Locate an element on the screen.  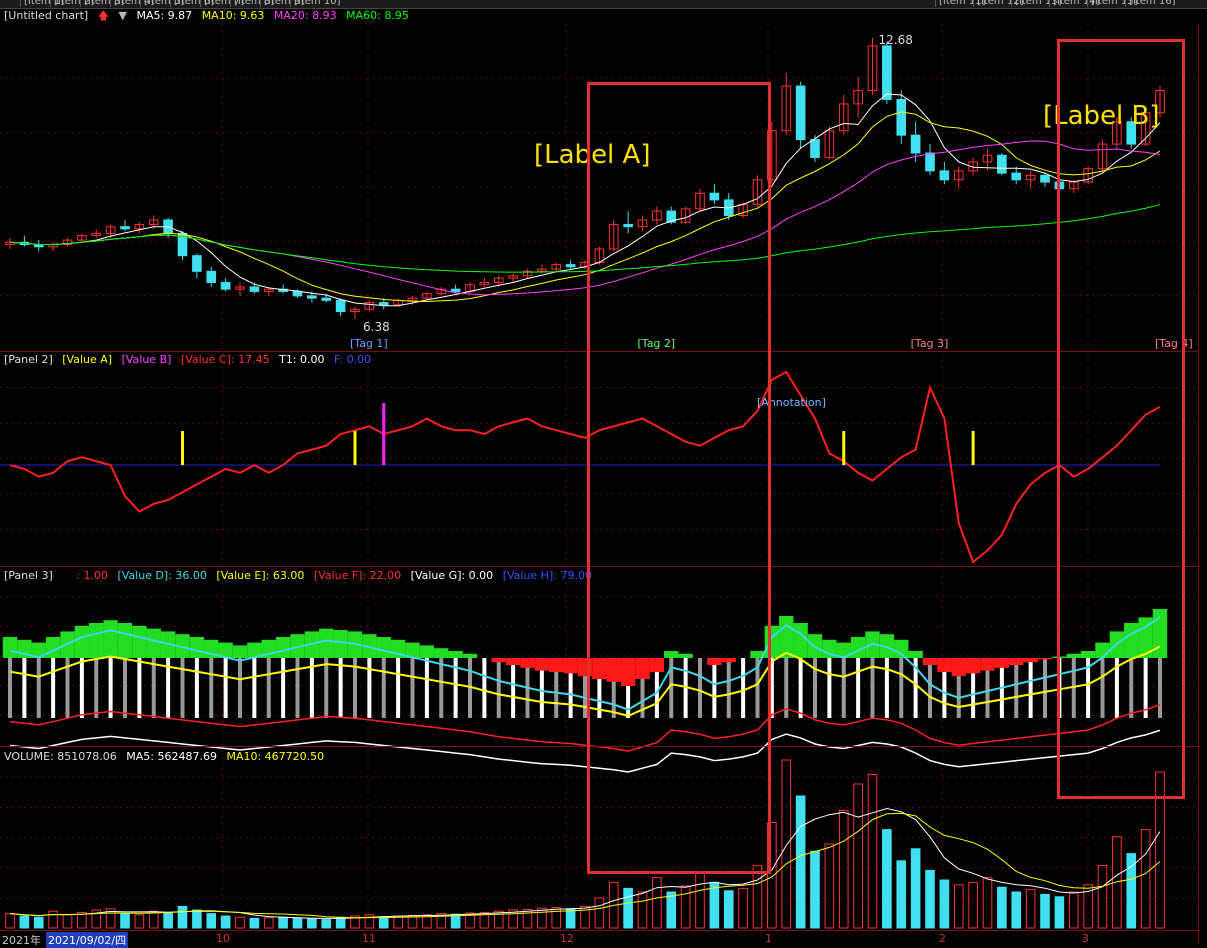
x-label-nov: 11 is located at coordinates (369, 938).